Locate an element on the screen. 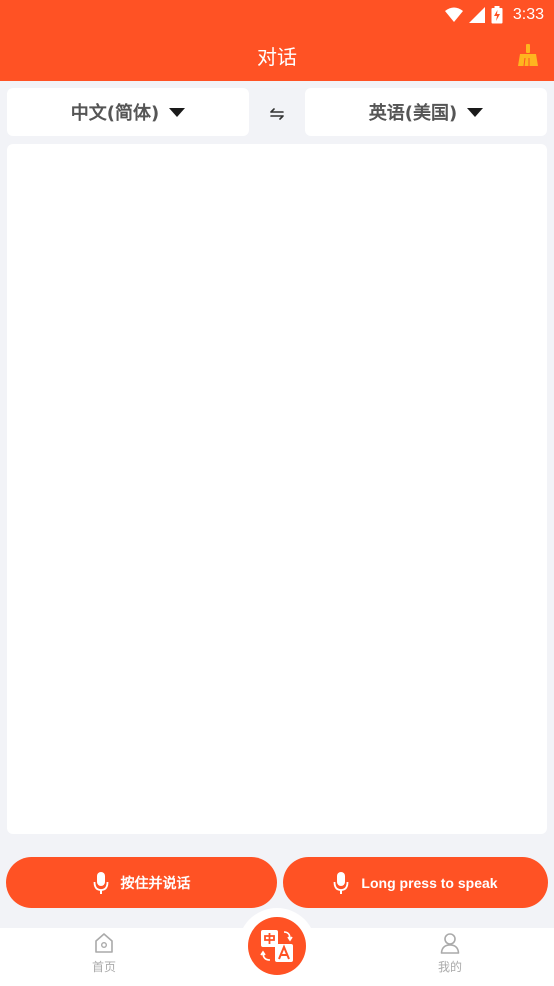  swap-languages-button is located at coordinates (277, 114).